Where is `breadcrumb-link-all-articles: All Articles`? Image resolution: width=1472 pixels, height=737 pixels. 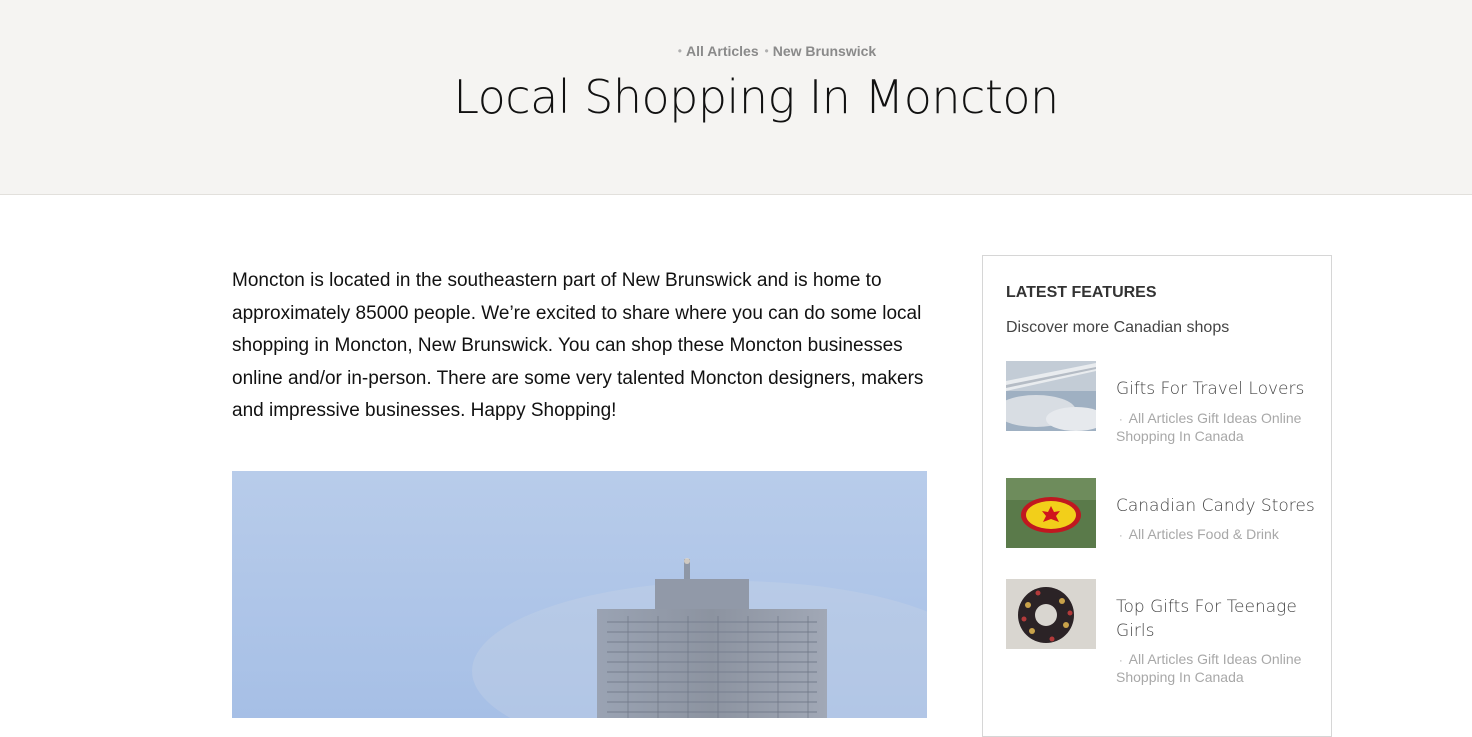 breadcrumb-link-all-articles: All Articles is located at coordinates (722, 51).